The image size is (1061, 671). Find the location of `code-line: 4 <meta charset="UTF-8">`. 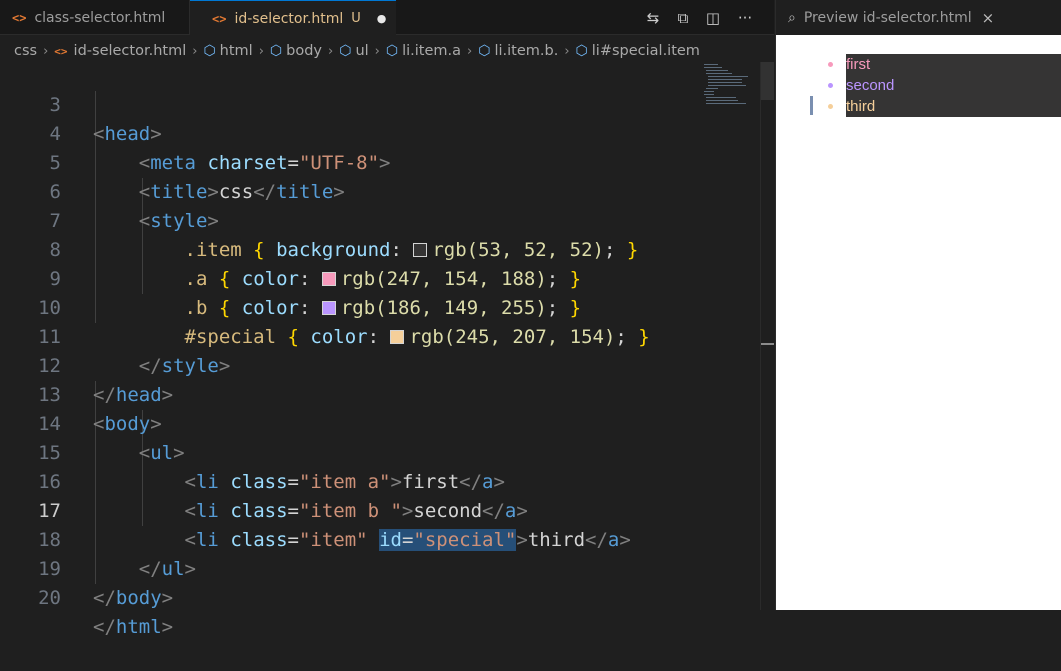

code-line: 4 <meta charset="UTF-8"> is located at coordinates (380, 132).